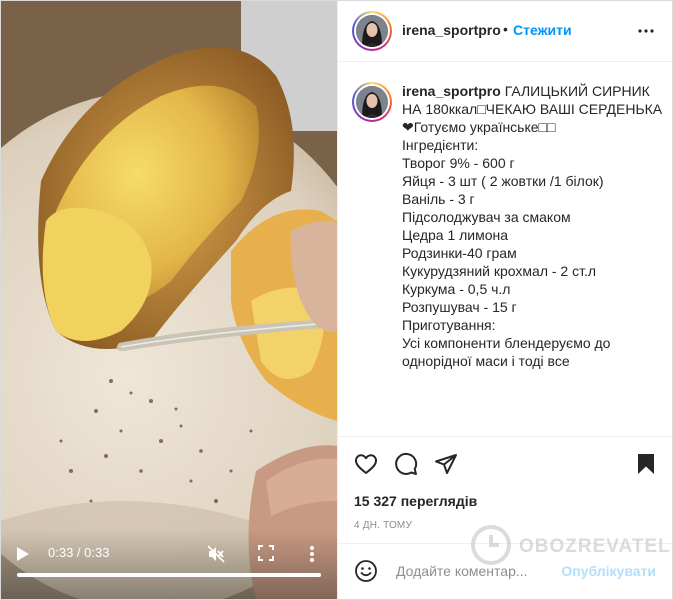  I want to click on caption-username: irena_sportpro, so click(451, 91).